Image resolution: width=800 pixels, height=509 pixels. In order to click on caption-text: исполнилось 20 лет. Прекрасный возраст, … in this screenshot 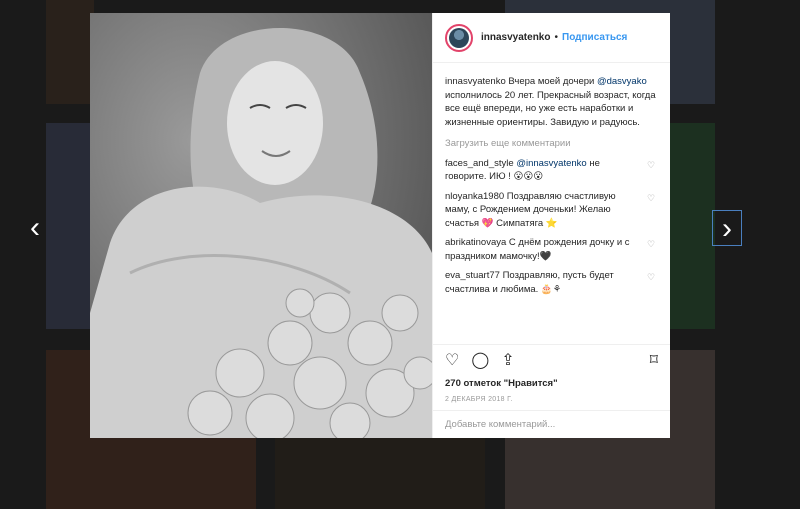, I will do `click(550, 108)`.